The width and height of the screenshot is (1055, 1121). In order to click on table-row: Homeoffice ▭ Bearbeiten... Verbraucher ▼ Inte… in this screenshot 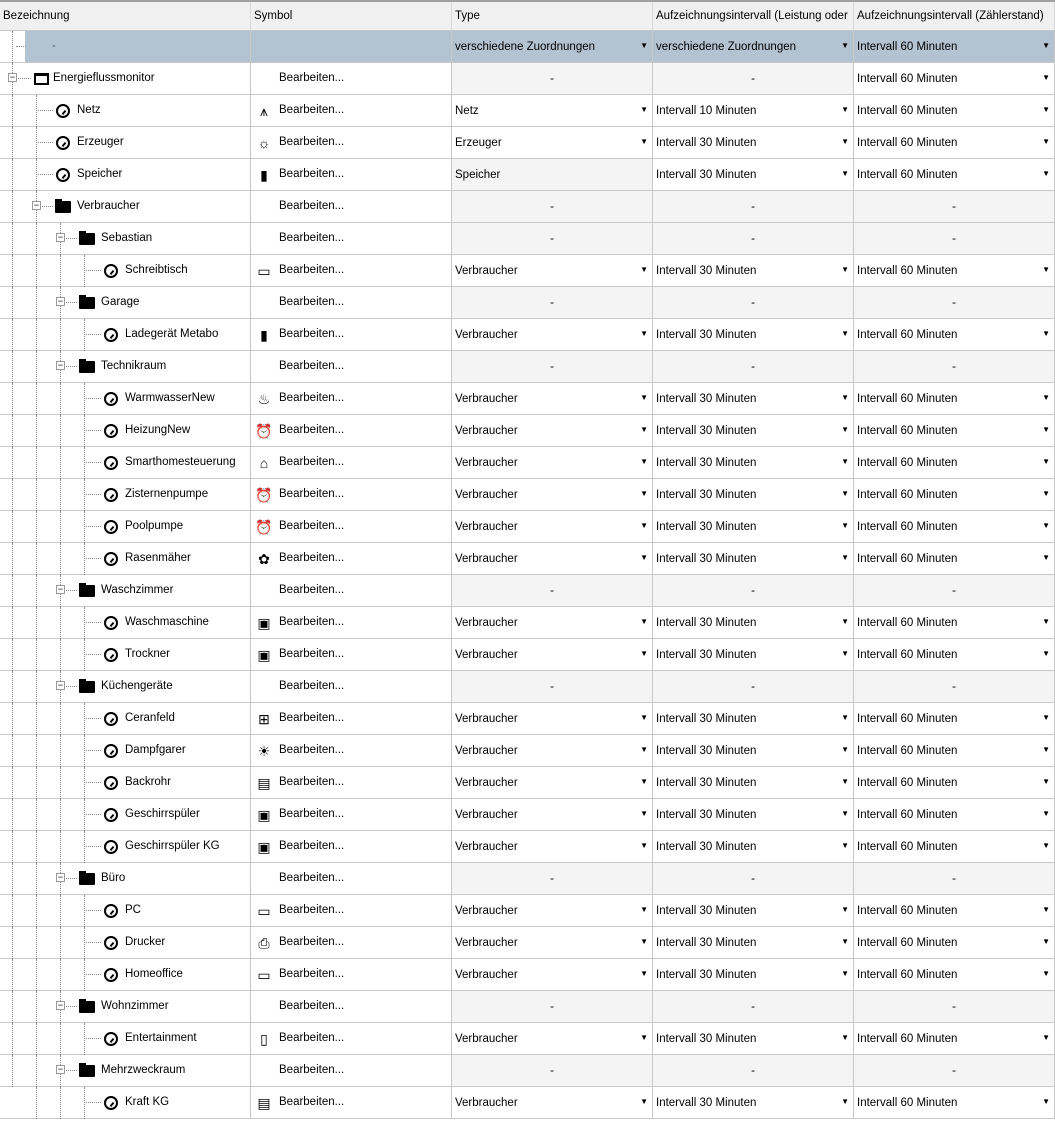, I will do `click(527, 975)`.